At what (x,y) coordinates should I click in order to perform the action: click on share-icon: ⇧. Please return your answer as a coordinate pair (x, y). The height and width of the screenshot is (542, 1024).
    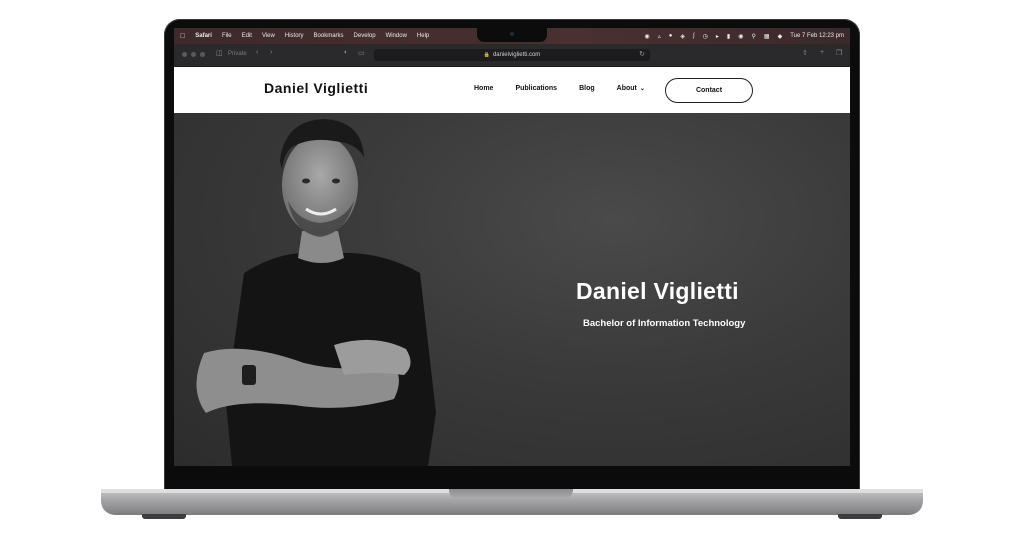
    Looking at the image, I should click on (805, 53).